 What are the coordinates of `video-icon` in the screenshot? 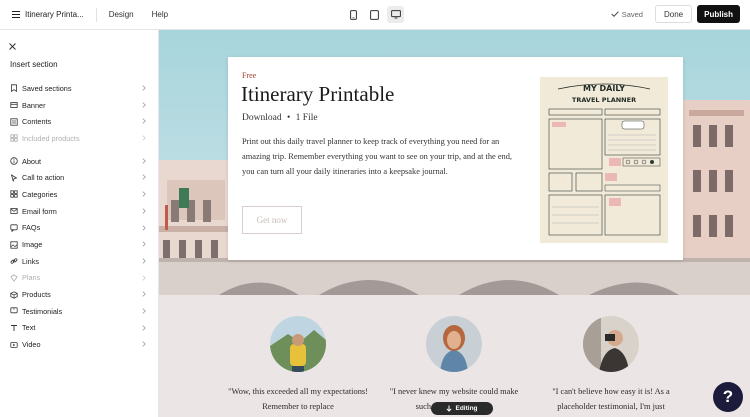 It's located at (14, 344).